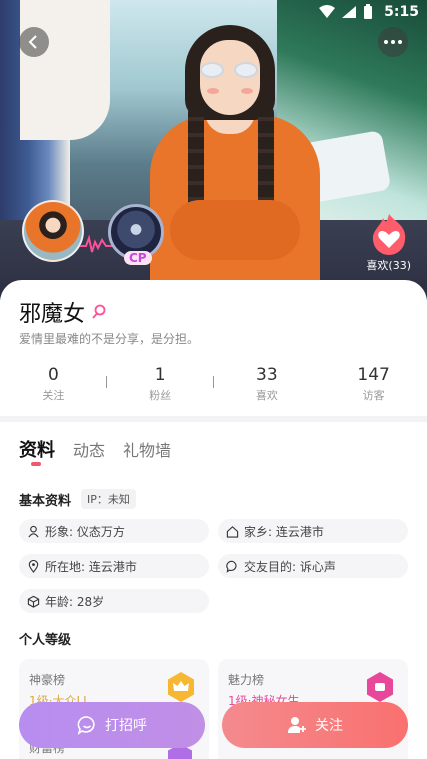 The height and width of the screenshot is (759, 427). What do you see at coordinates (213, 13) in the screenshot?
I see `status-bar: 5:15` at bounding box center [213, 13].